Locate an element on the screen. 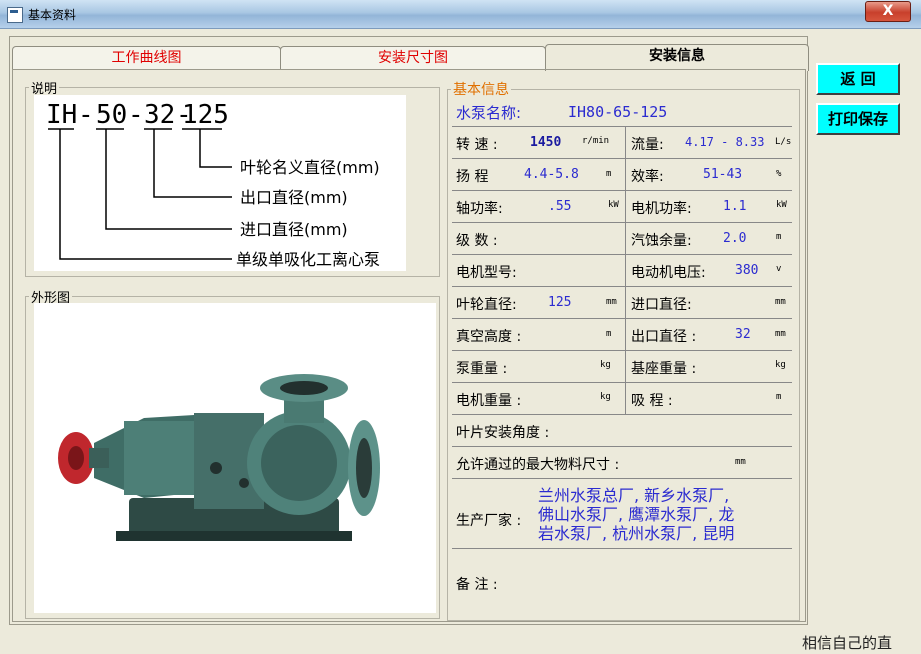  base-weight-unit: kg is located at coordinates (780, 365).